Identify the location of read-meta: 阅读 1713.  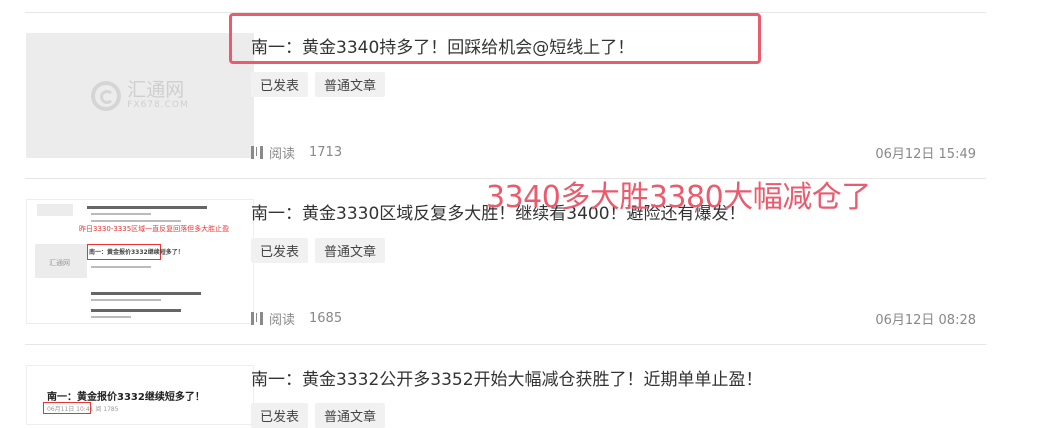
(296, 152).